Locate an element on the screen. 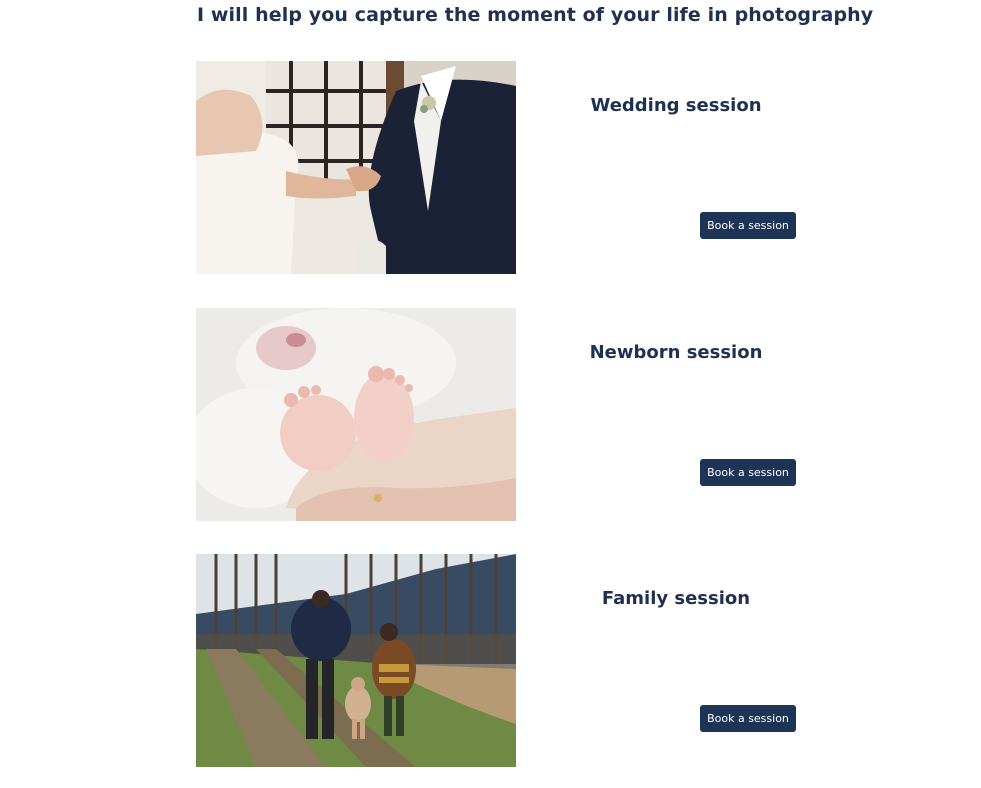 The image size is (981, 788). newborn-photo is located at coordinates (356, 414).